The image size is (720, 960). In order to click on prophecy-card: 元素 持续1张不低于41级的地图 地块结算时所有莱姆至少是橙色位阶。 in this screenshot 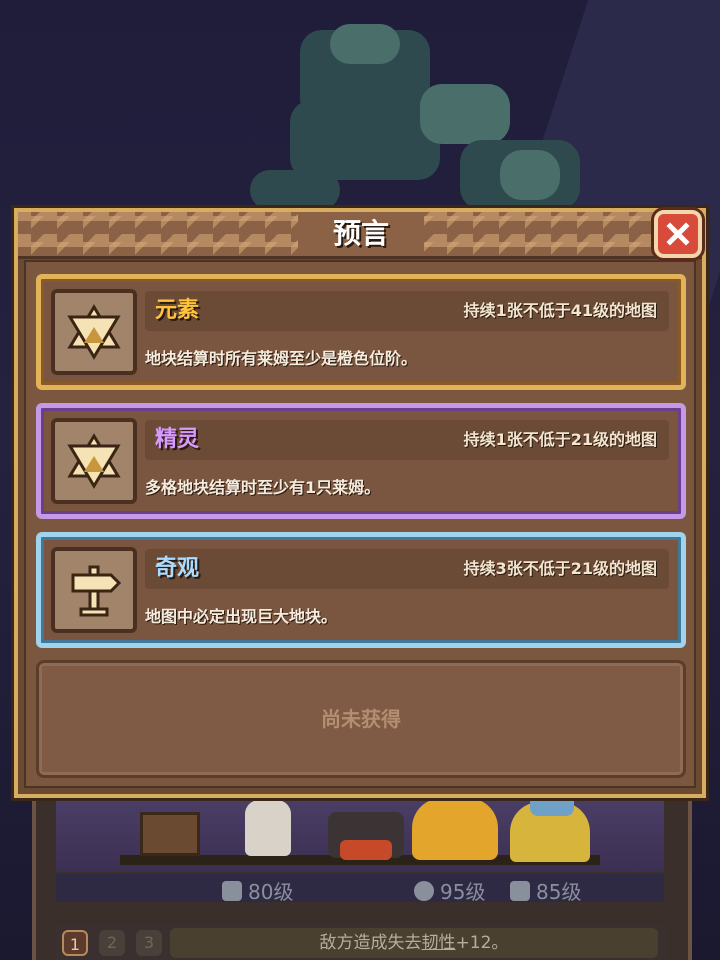, I will do `click(361, 332)`.